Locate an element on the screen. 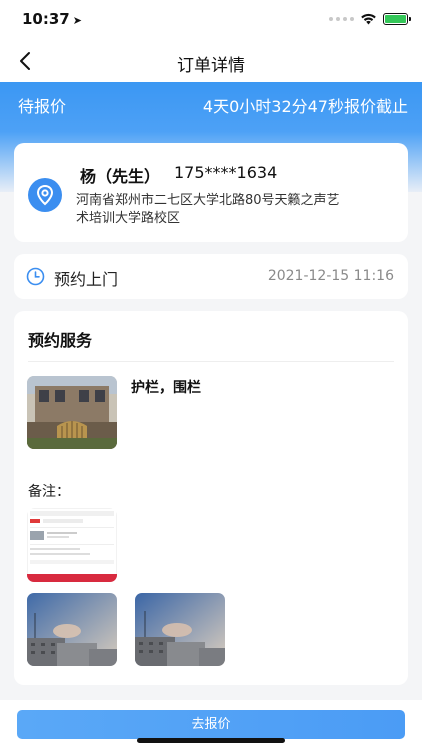 This screenshot has height=750, width=422. service-item-name: 护栏，围栏 is located at coordinates (166, 388).